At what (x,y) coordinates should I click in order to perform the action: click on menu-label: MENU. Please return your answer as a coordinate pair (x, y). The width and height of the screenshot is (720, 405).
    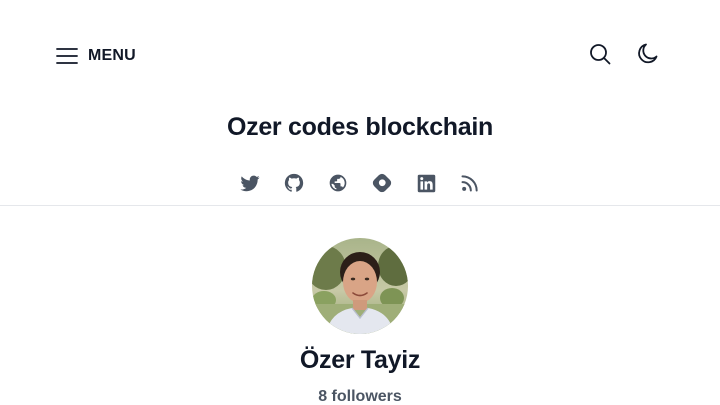
    Looking at the image, I should click on (112, 55).